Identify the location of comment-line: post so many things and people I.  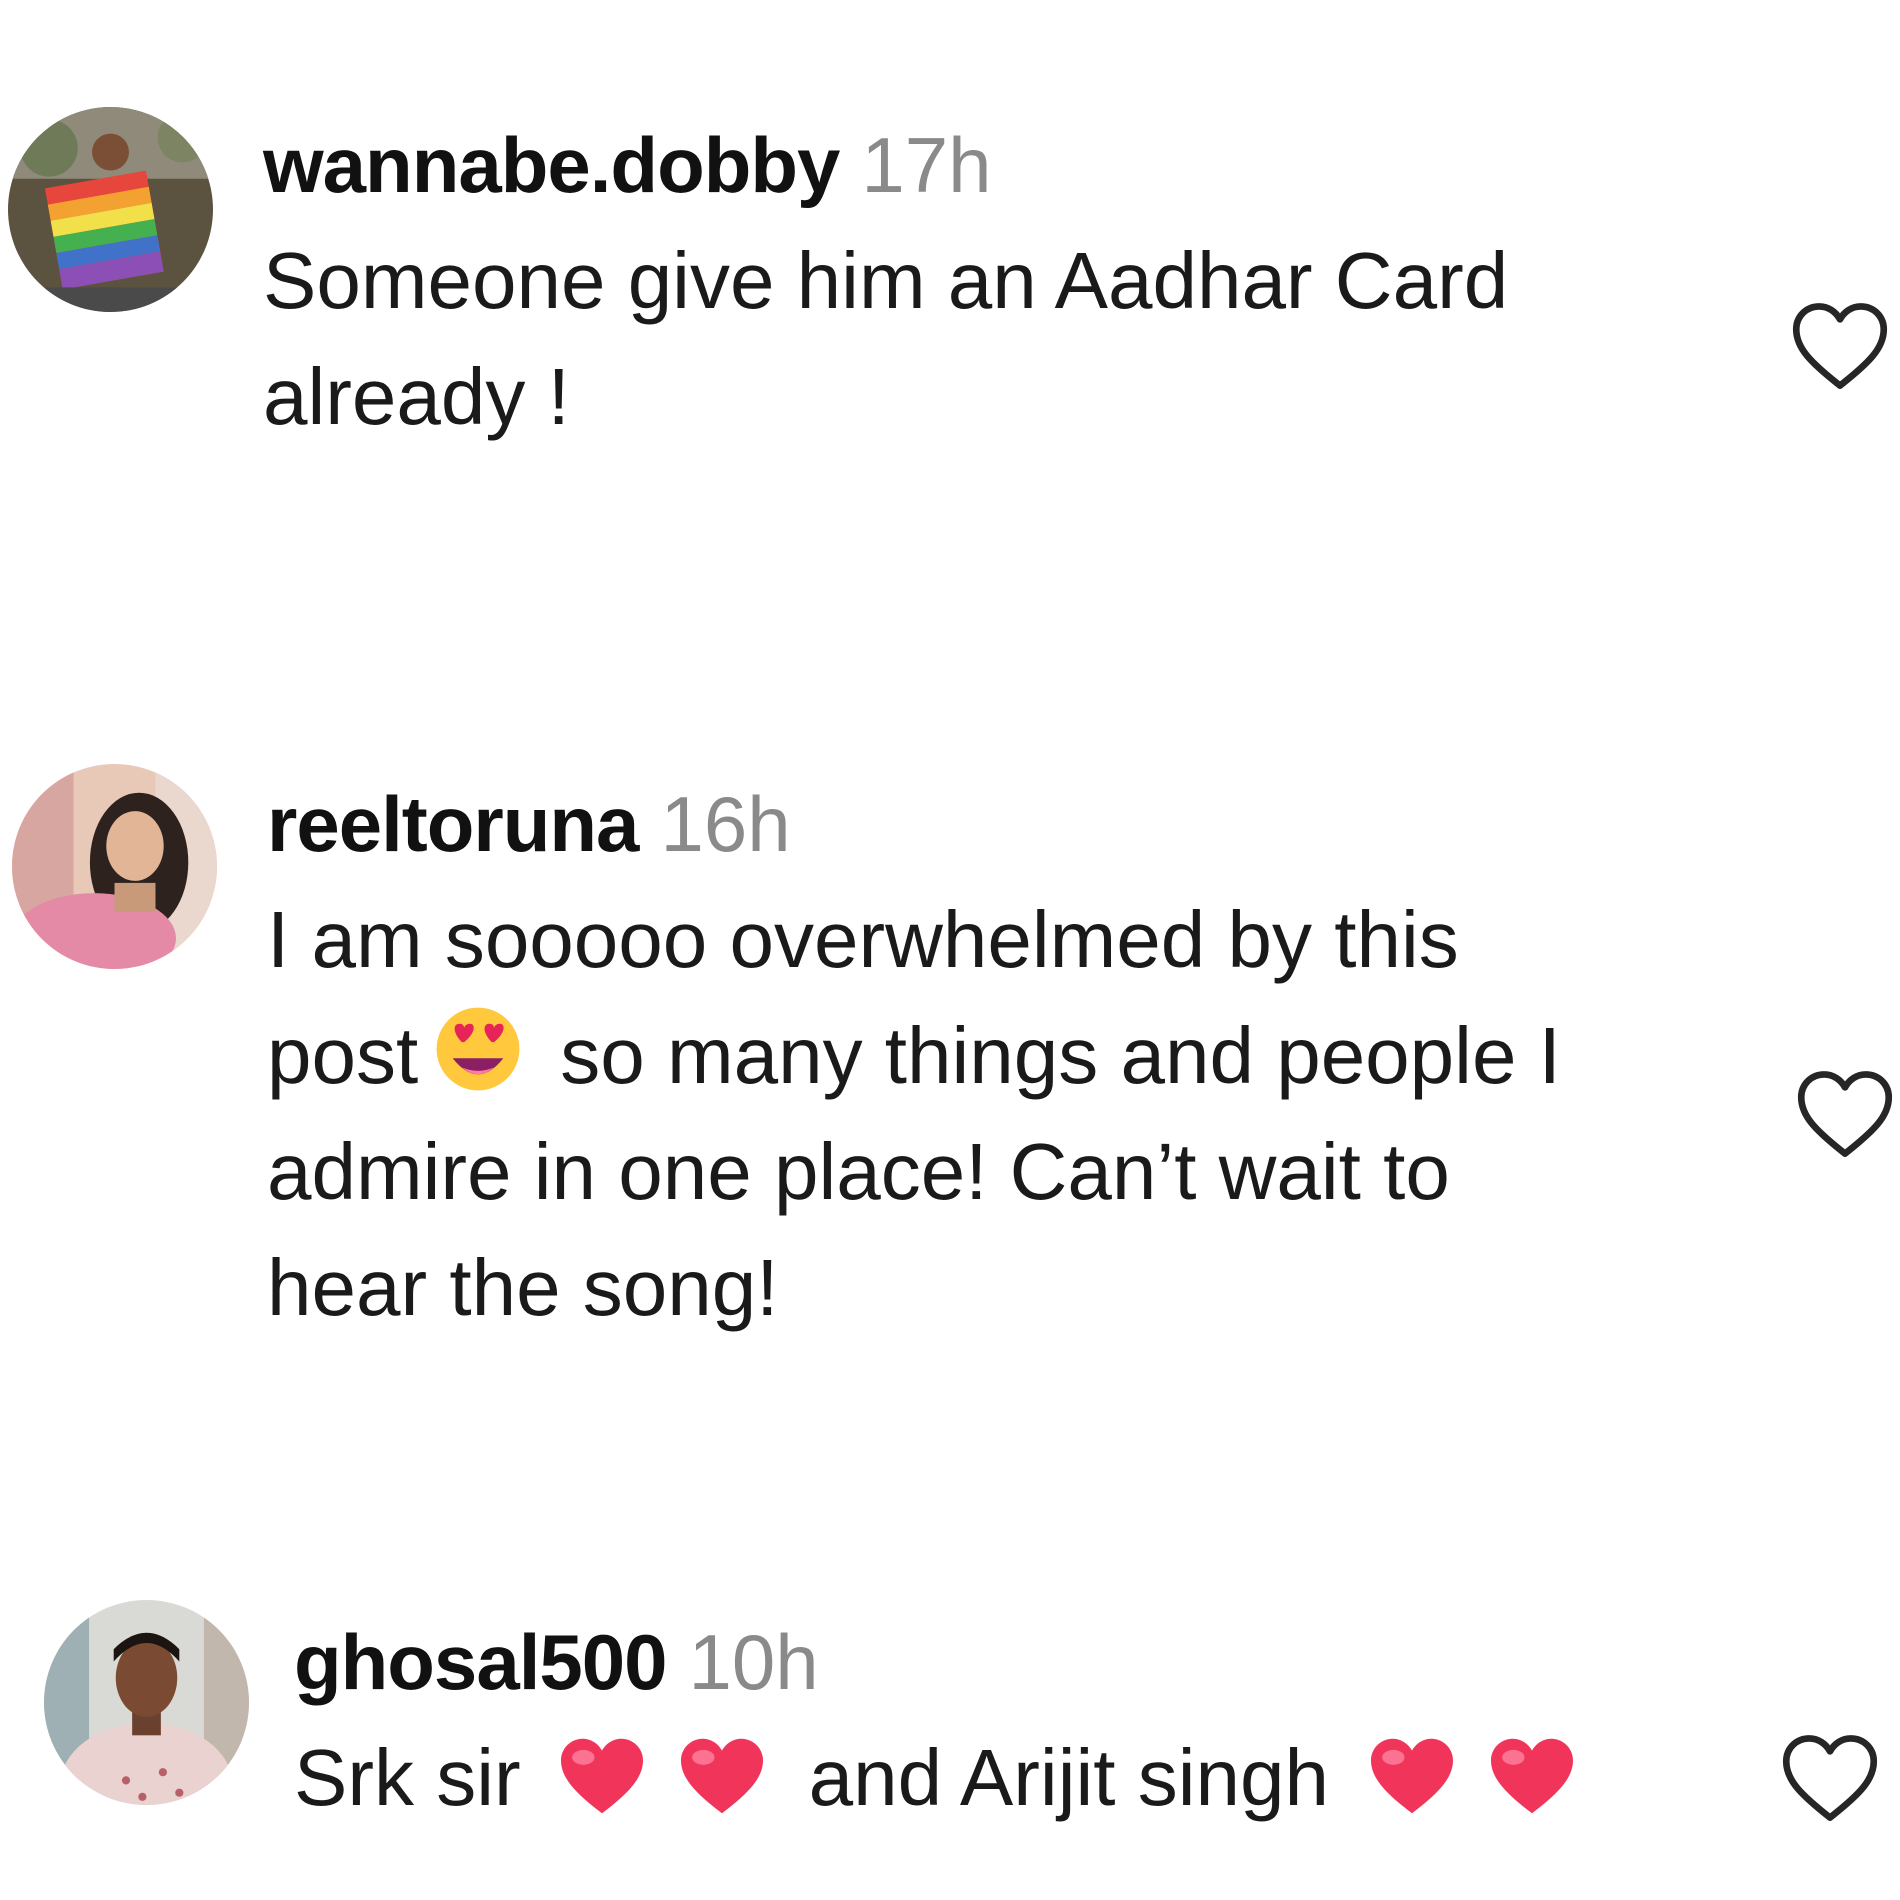
(914, 1056).